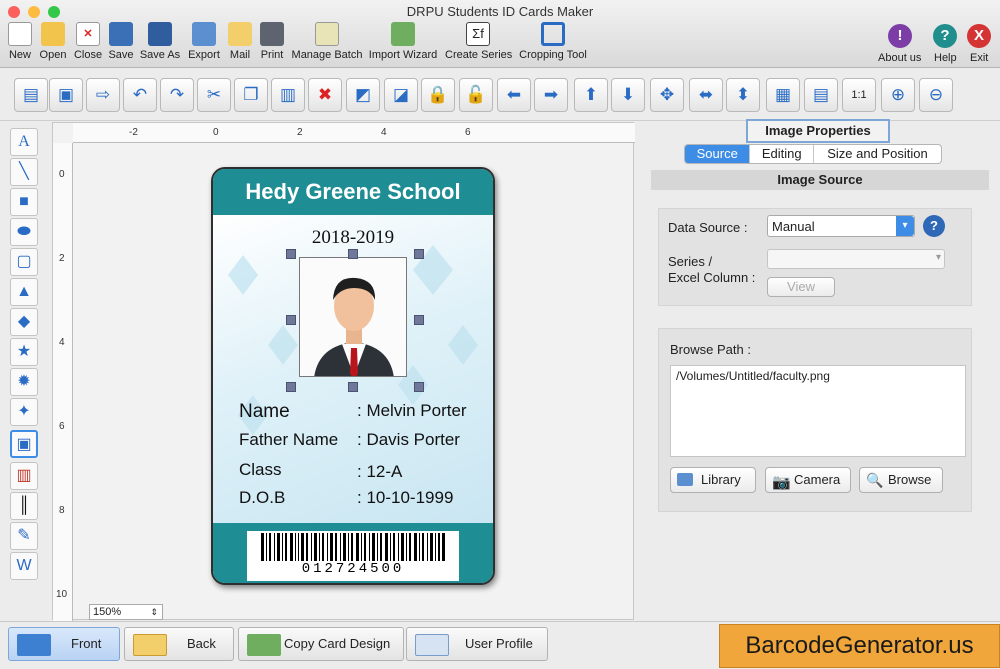 This screenshot has height=669, width=1000. I want to click on student-photo, so click(353, 317).